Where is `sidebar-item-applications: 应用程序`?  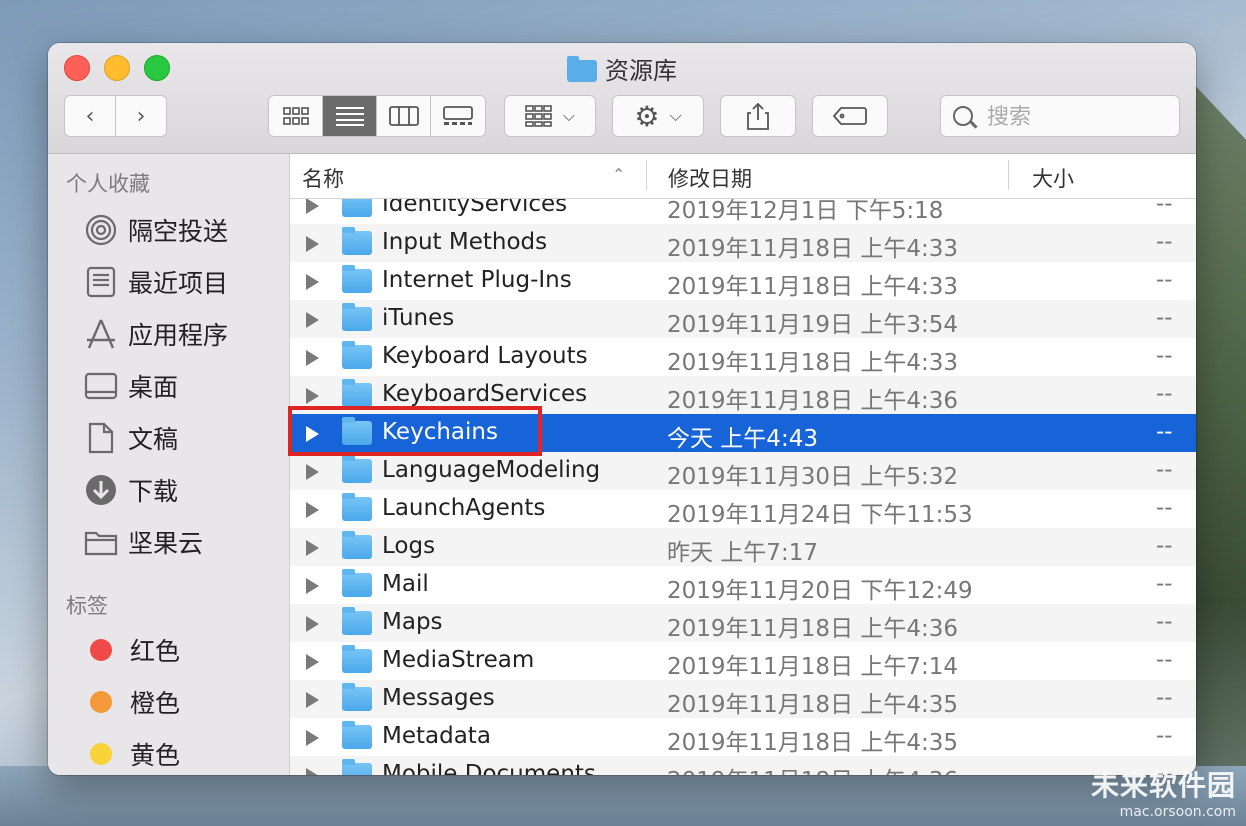
sidebar-item-applications: 应用程序 is located at coordinates (156, 334).